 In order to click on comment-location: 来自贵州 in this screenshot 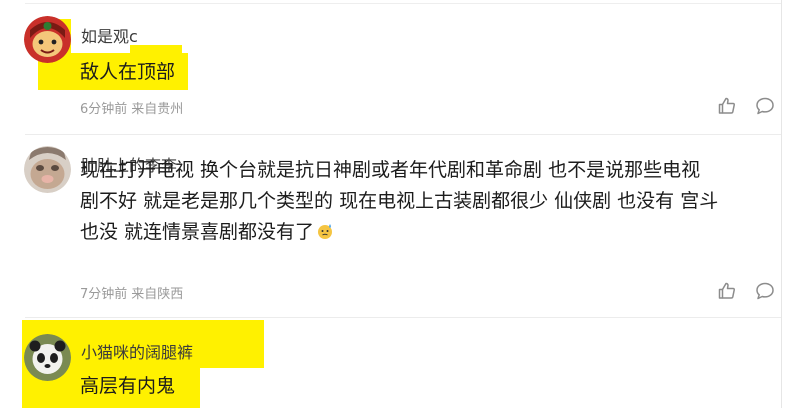, I will do `click(157, 109)`.